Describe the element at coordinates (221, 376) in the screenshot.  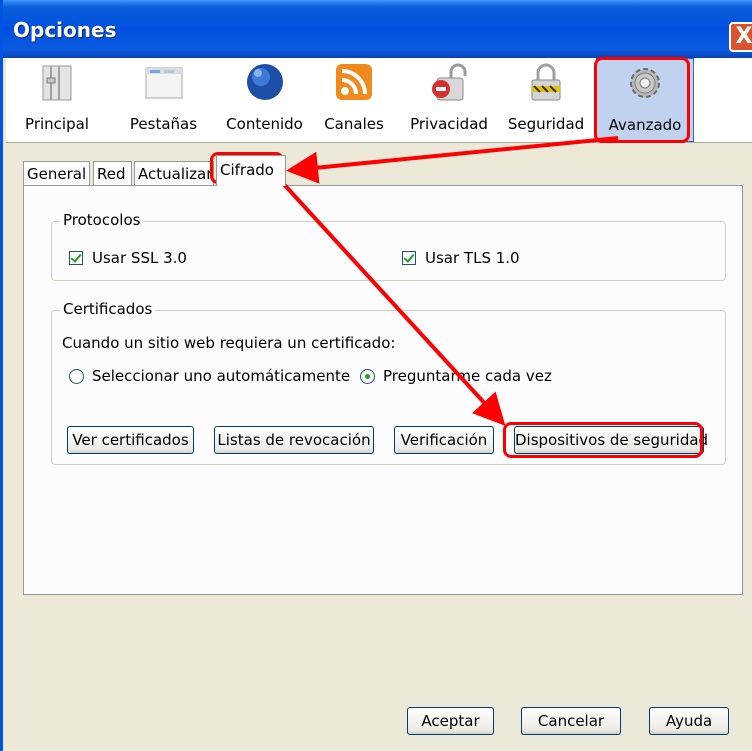
I see `radio-auto-label: Seleccionar uno automáticamente` at that location.